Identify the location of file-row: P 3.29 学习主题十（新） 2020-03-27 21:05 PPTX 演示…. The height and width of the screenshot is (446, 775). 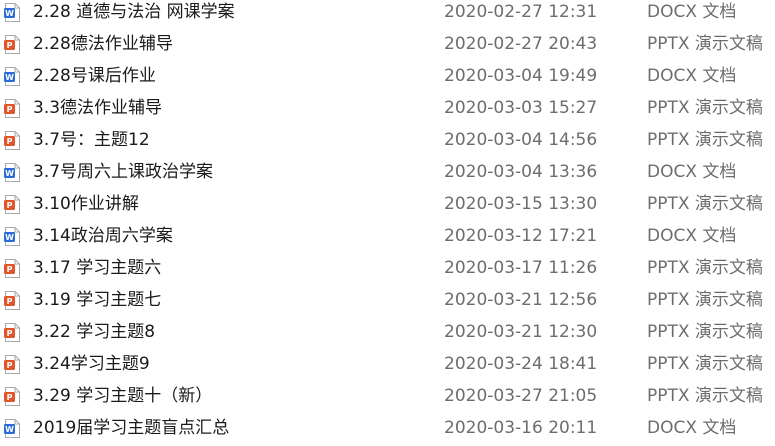
(387, 396).